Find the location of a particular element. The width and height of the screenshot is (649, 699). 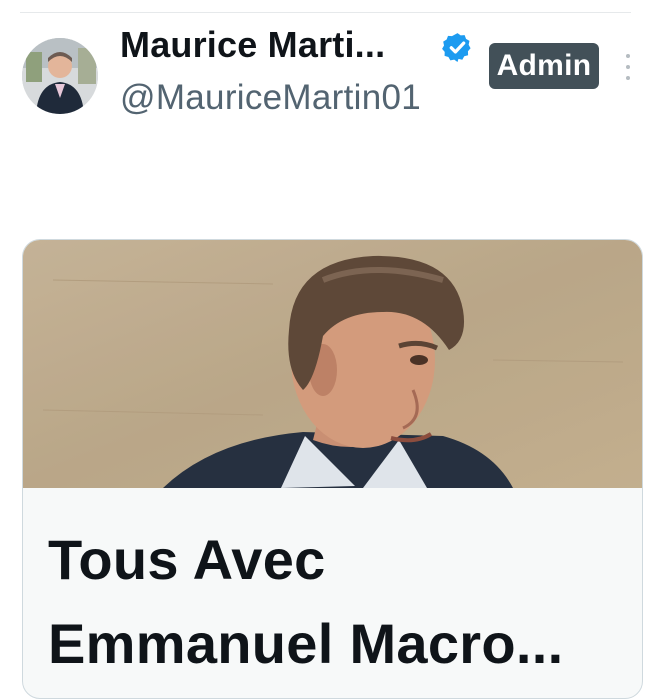

avatar-photo is located at coordinates (60, 76).